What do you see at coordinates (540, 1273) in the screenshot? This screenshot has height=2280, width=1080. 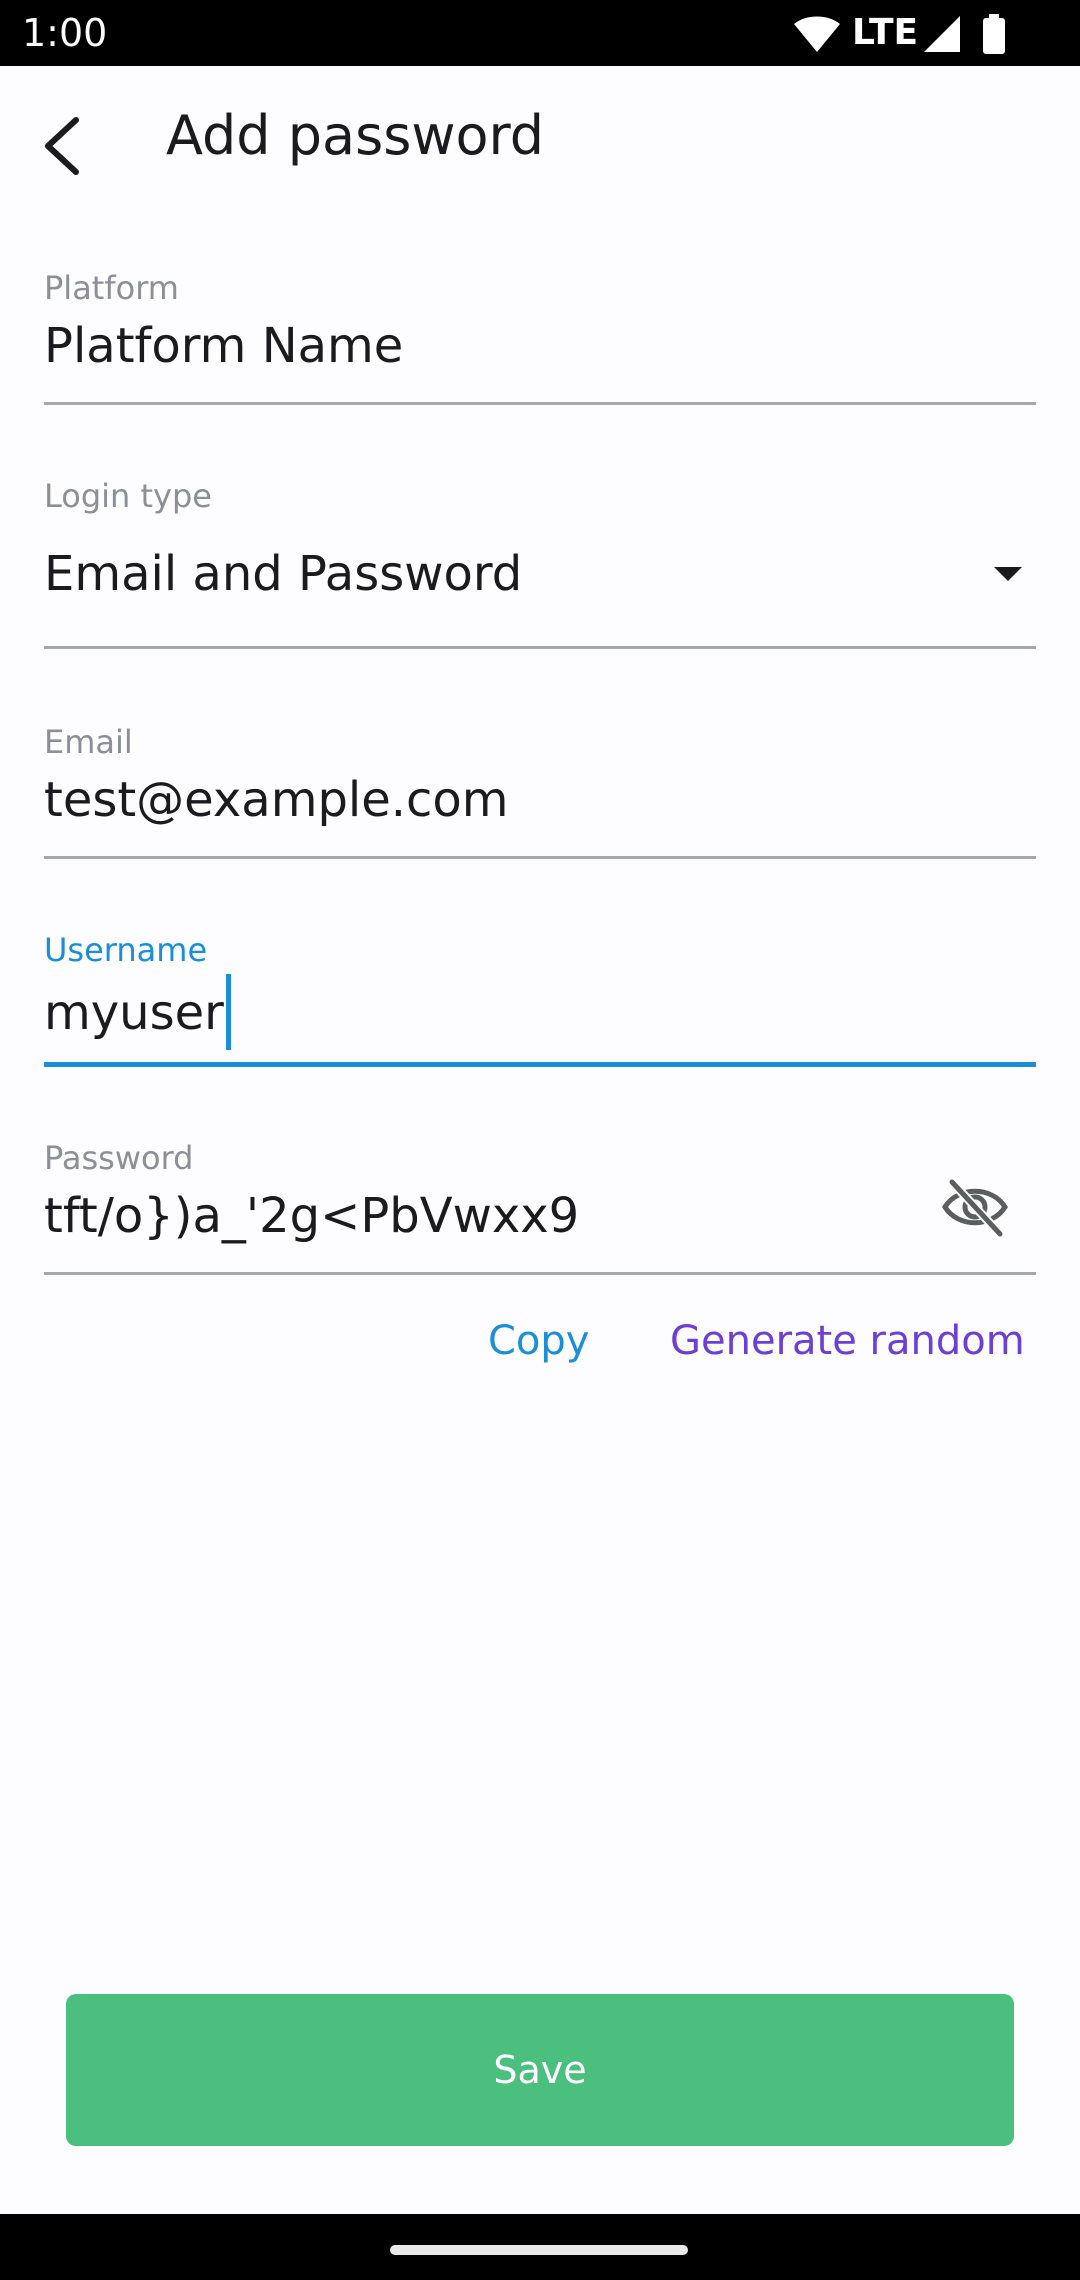 I see `password-underline` at bounding box center [540, 1273].